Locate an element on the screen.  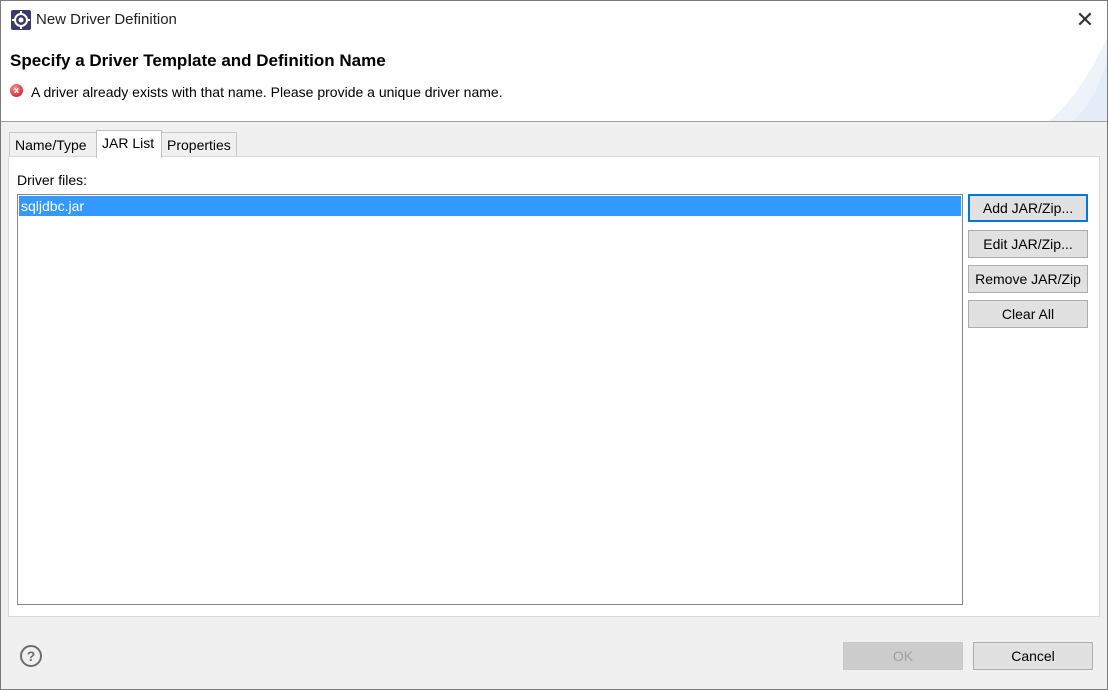
list-item: sqljdbc.jar is located at coordinates (490, 206).